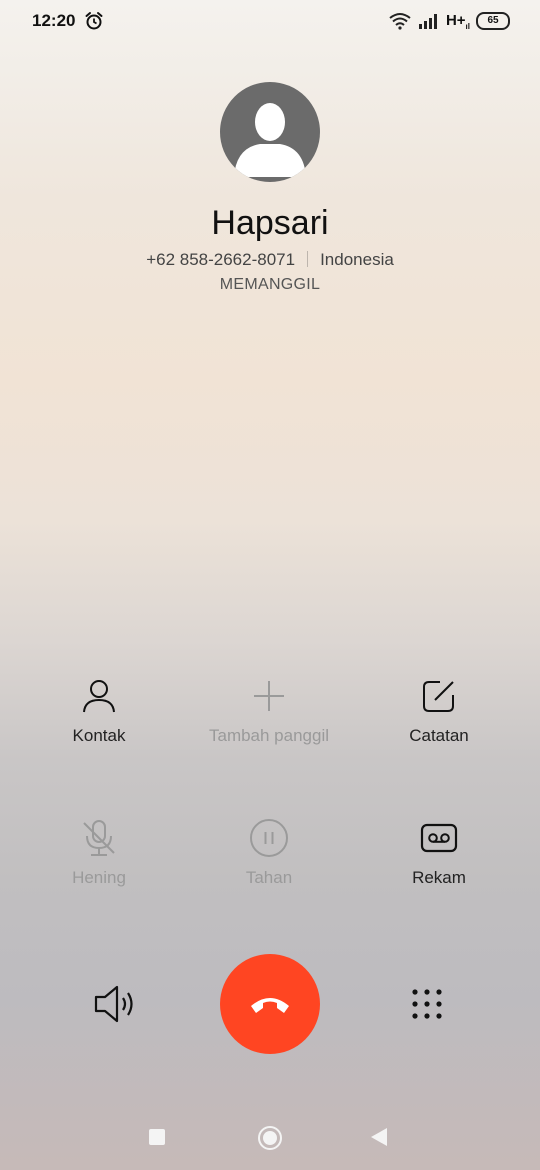 The image size is (540, 1170). I want to click on contact-subline: +62 858-2662-8071 Indonesia, so click(270, 260).